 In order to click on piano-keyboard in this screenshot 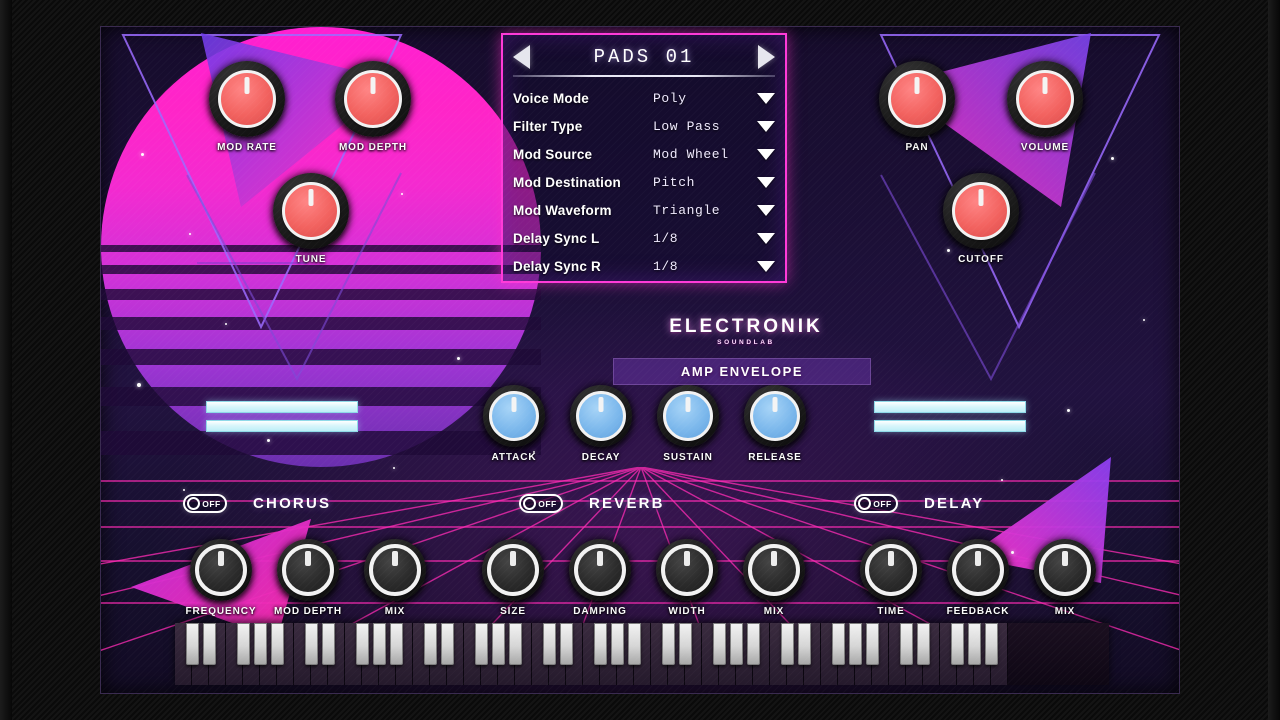, I will do `click(642, 654)`.